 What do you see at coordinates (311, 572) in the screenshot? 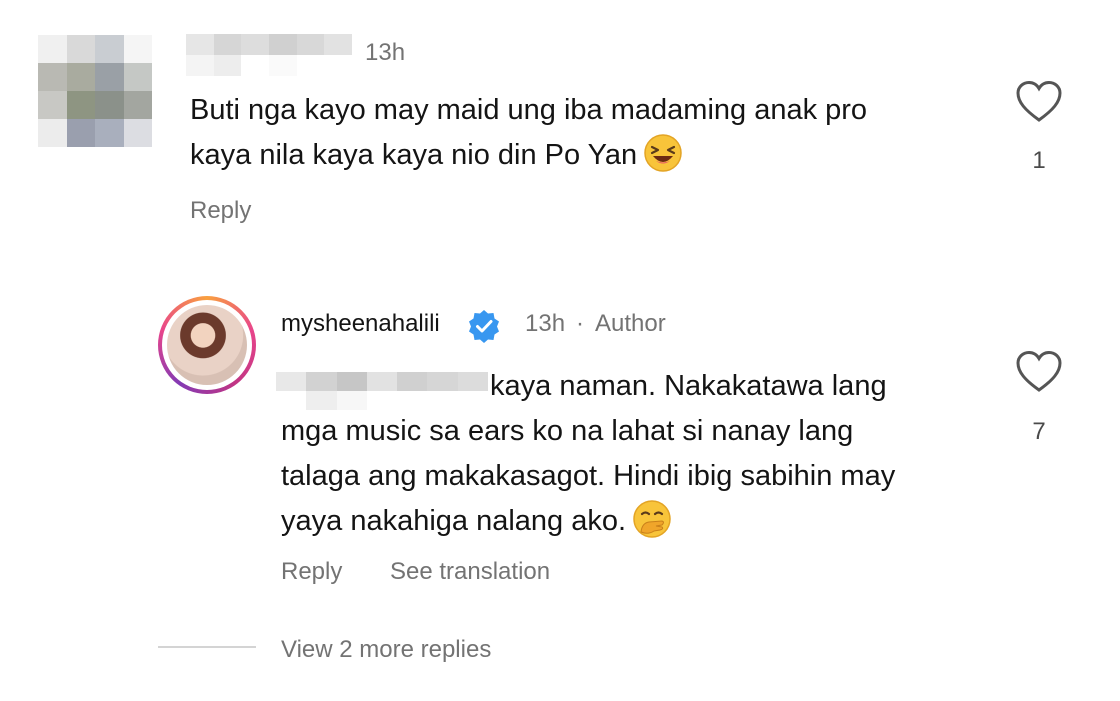
I see `reply-reply-button: Reply` at bounding box center [311, 572].